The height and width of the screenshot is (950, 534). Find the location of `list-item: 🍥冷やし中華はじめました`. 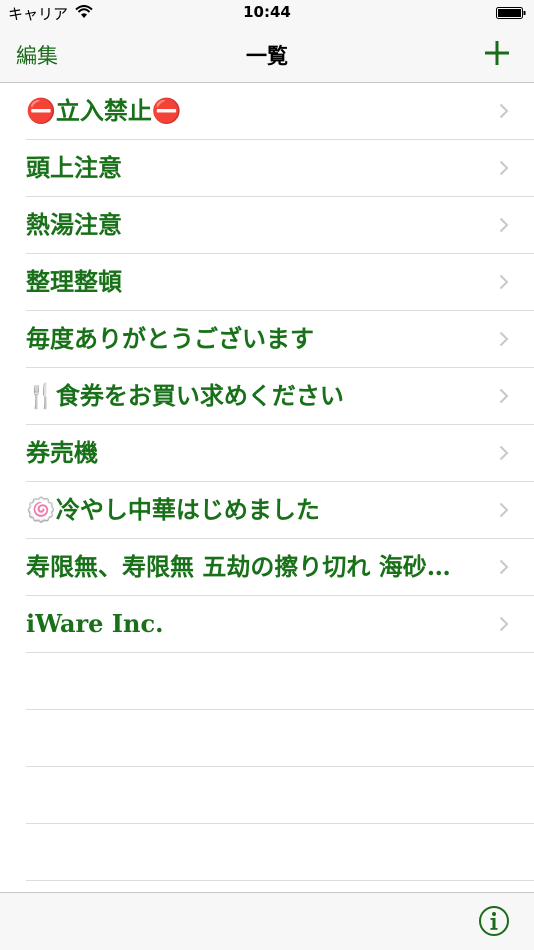

list-item: 🍥冷やし中華はじめました is located at coordinates (280, 510).